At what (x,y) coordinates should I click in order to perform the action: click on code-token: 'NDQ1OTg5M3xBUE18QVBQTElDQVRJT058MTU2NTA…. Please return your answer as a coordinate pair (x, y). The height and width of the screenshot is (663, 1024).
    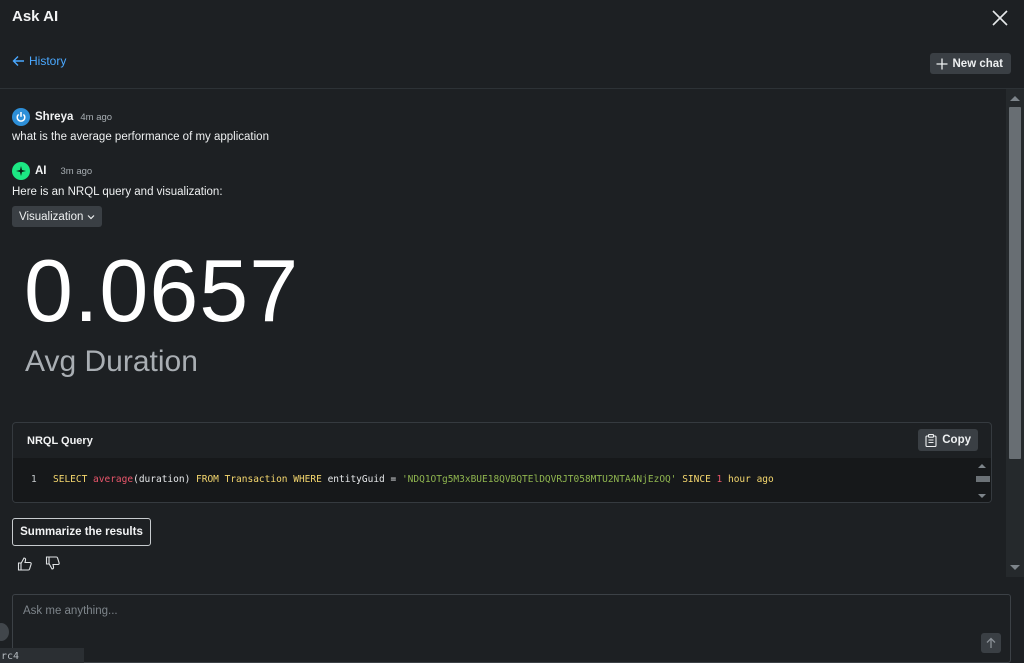
    Looking at the image, I should click on (539, 479).